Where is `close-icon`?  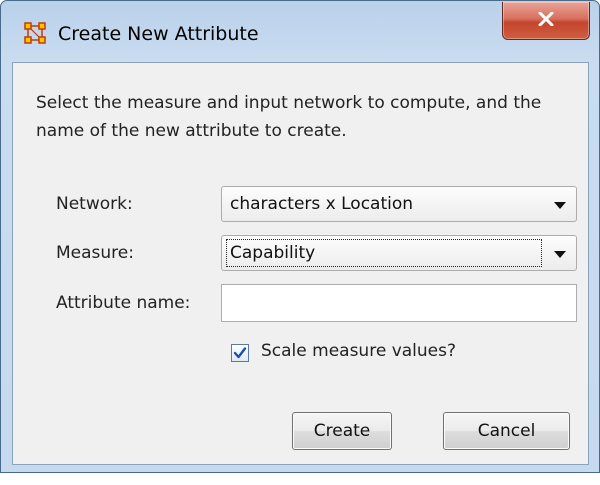 close-icon is located at coordinates (546, 21).